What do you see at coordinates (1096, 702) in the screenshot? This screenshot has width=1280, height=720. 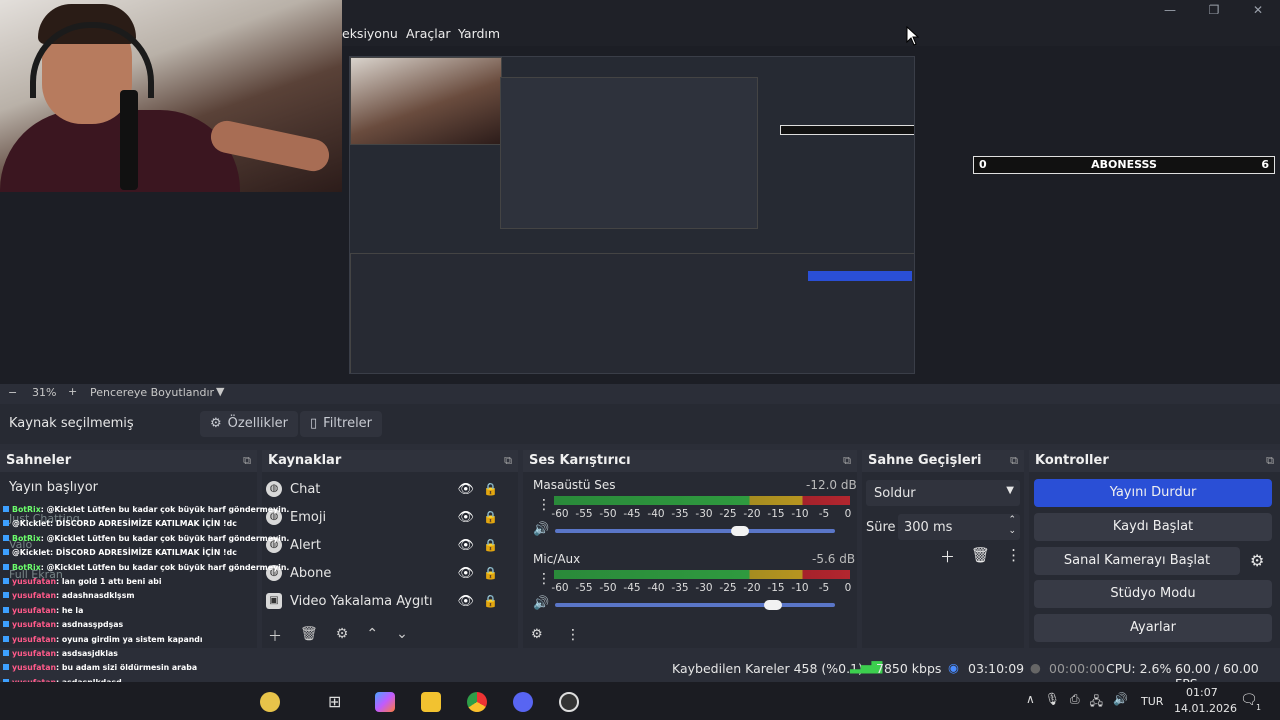 I see `network-icon: 🖧` at bounding box center [1096, 702].